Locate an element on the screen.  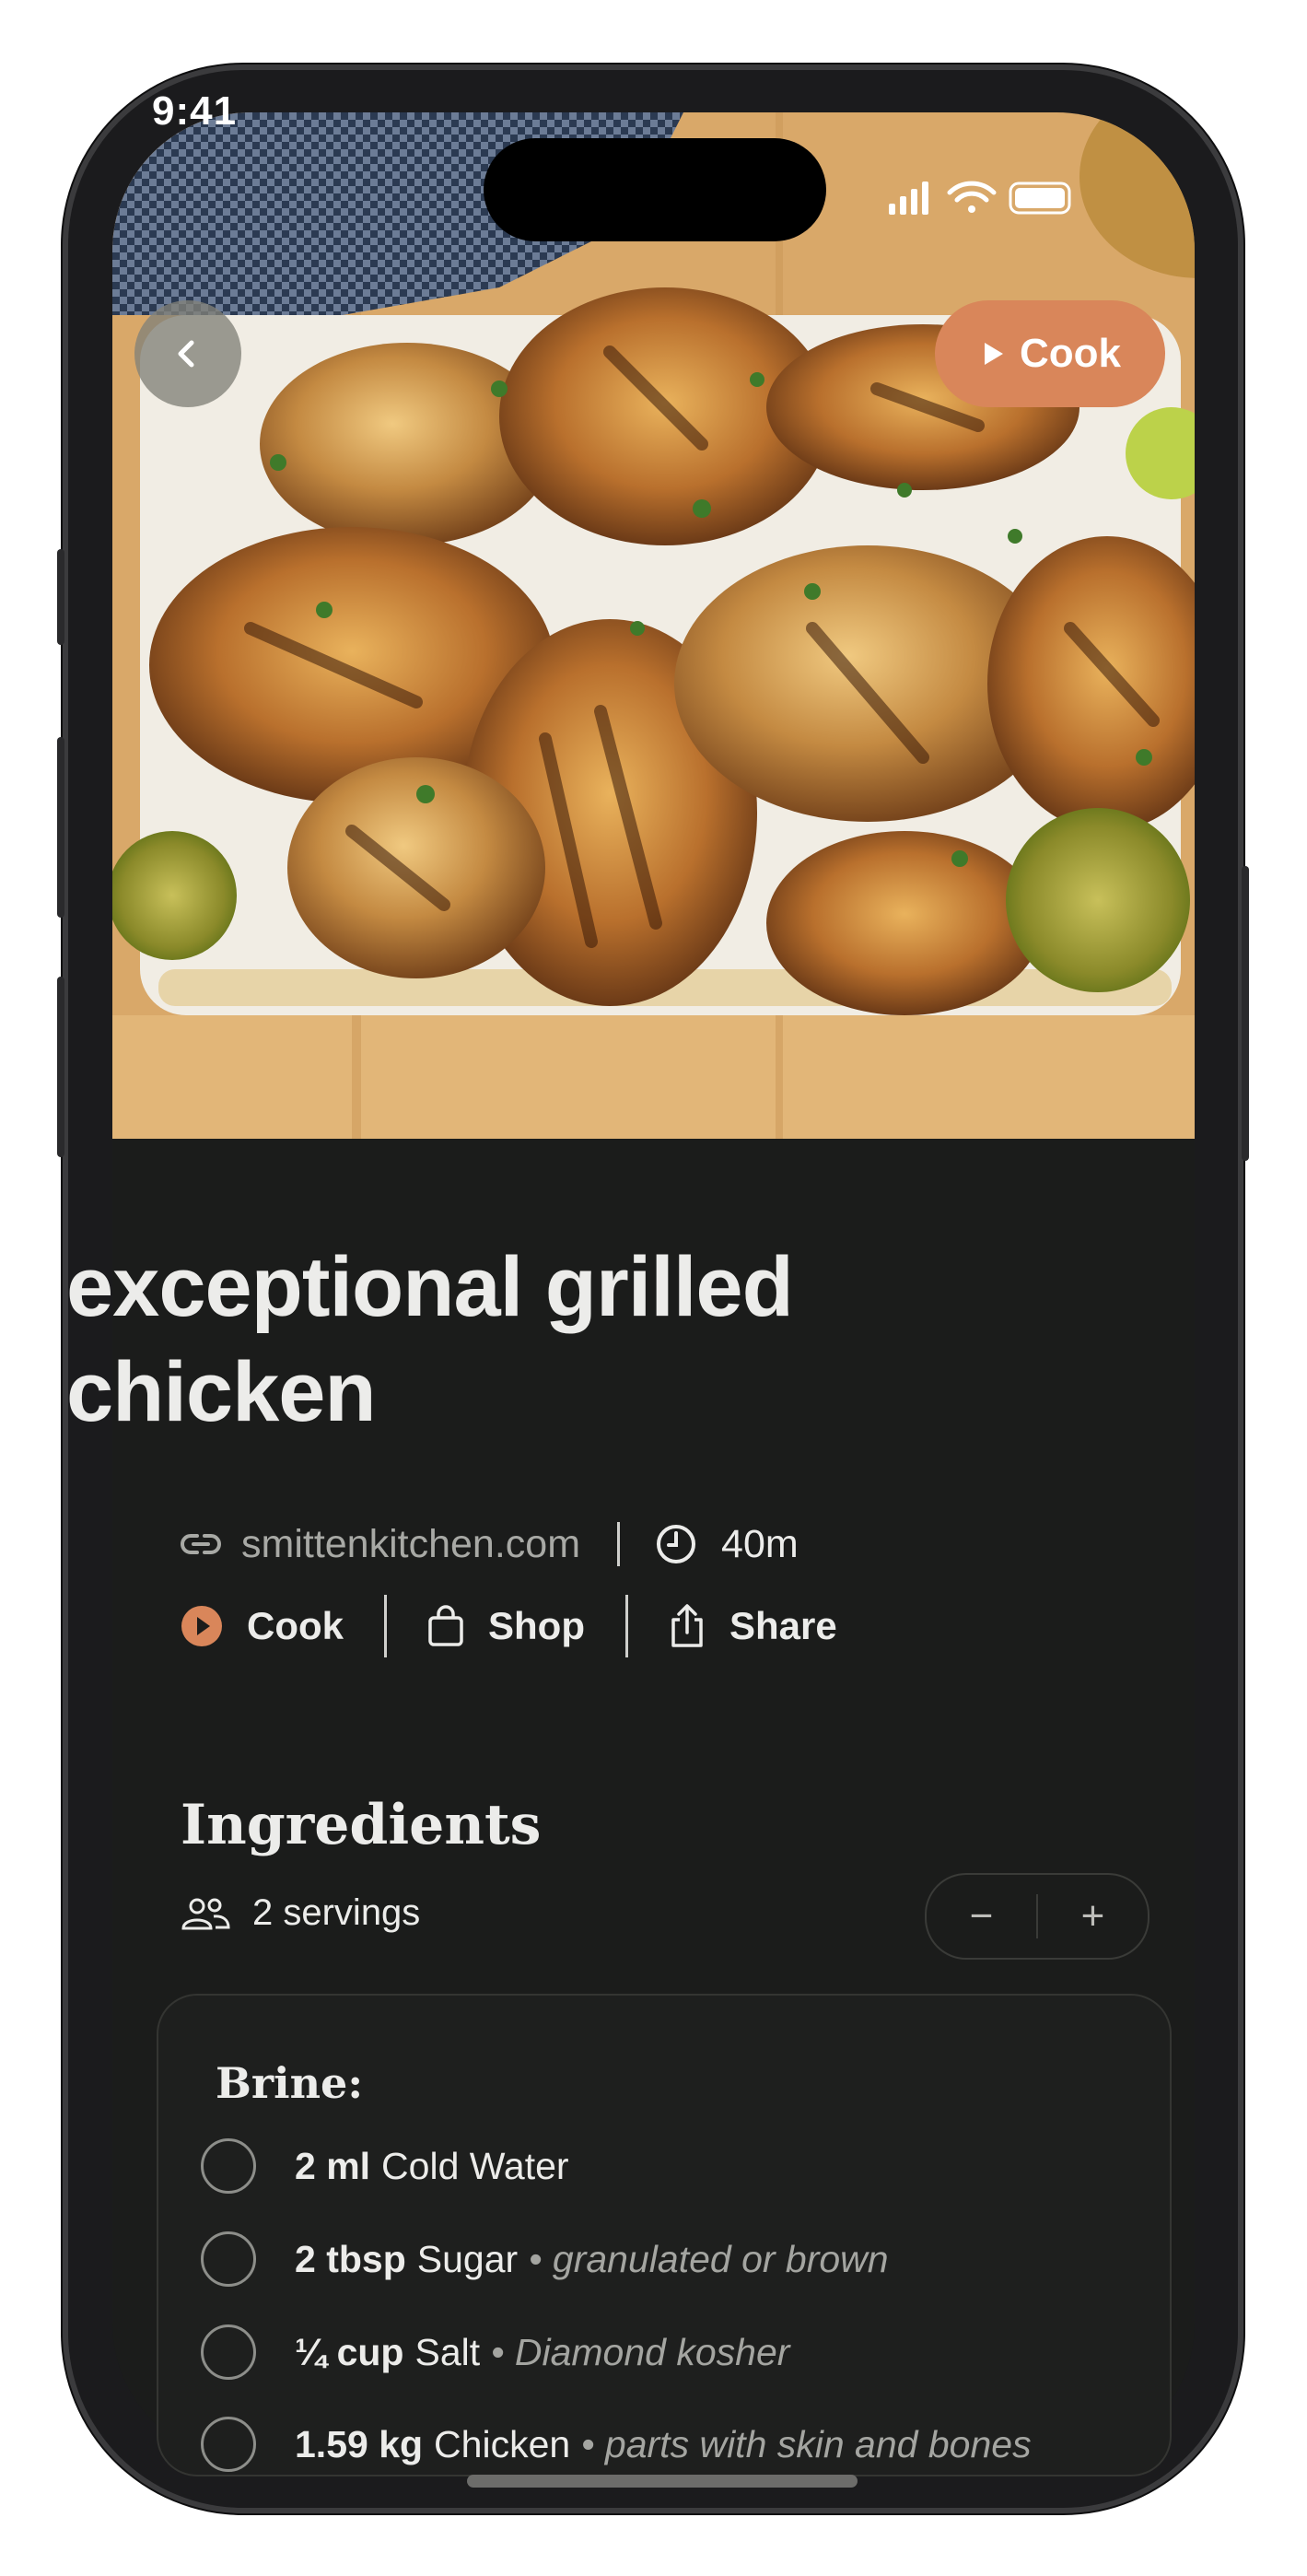
cook-action: Cook is located at coordinates (263, 1626).